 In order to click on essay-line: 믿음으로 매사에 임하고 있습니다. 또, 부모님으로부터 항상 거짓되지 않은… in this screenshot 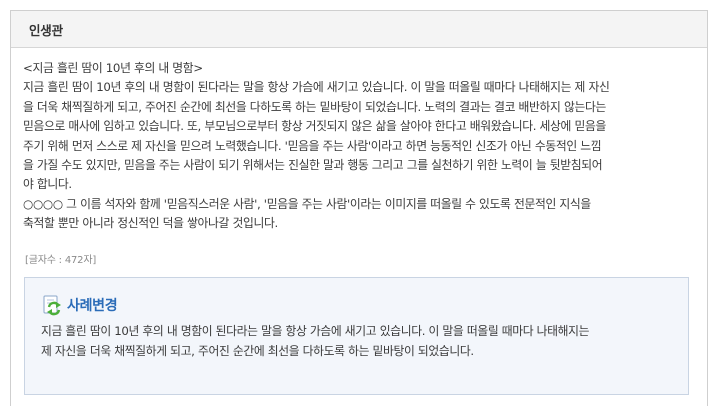, I will do `click(314, 126)`.